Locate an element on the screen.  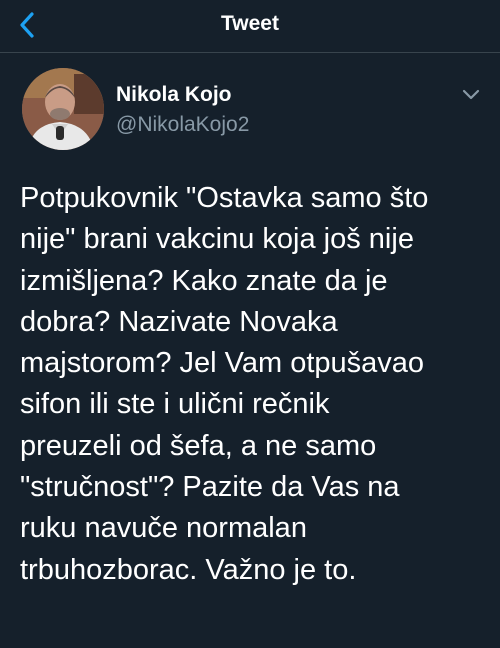
page-title: Tweet is located at coordinates (250, 23).